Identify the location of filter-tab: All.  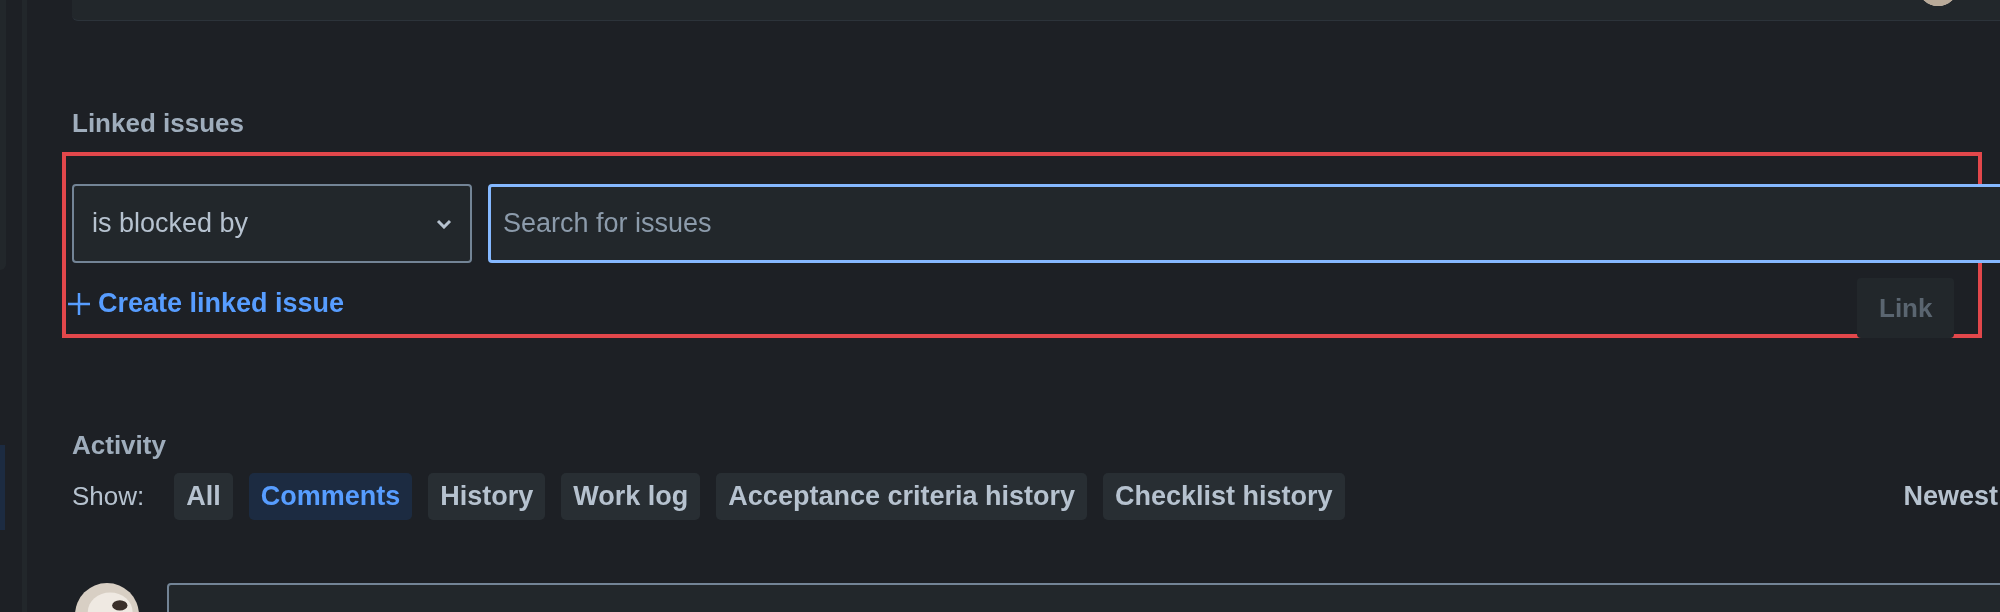
(203, 496).